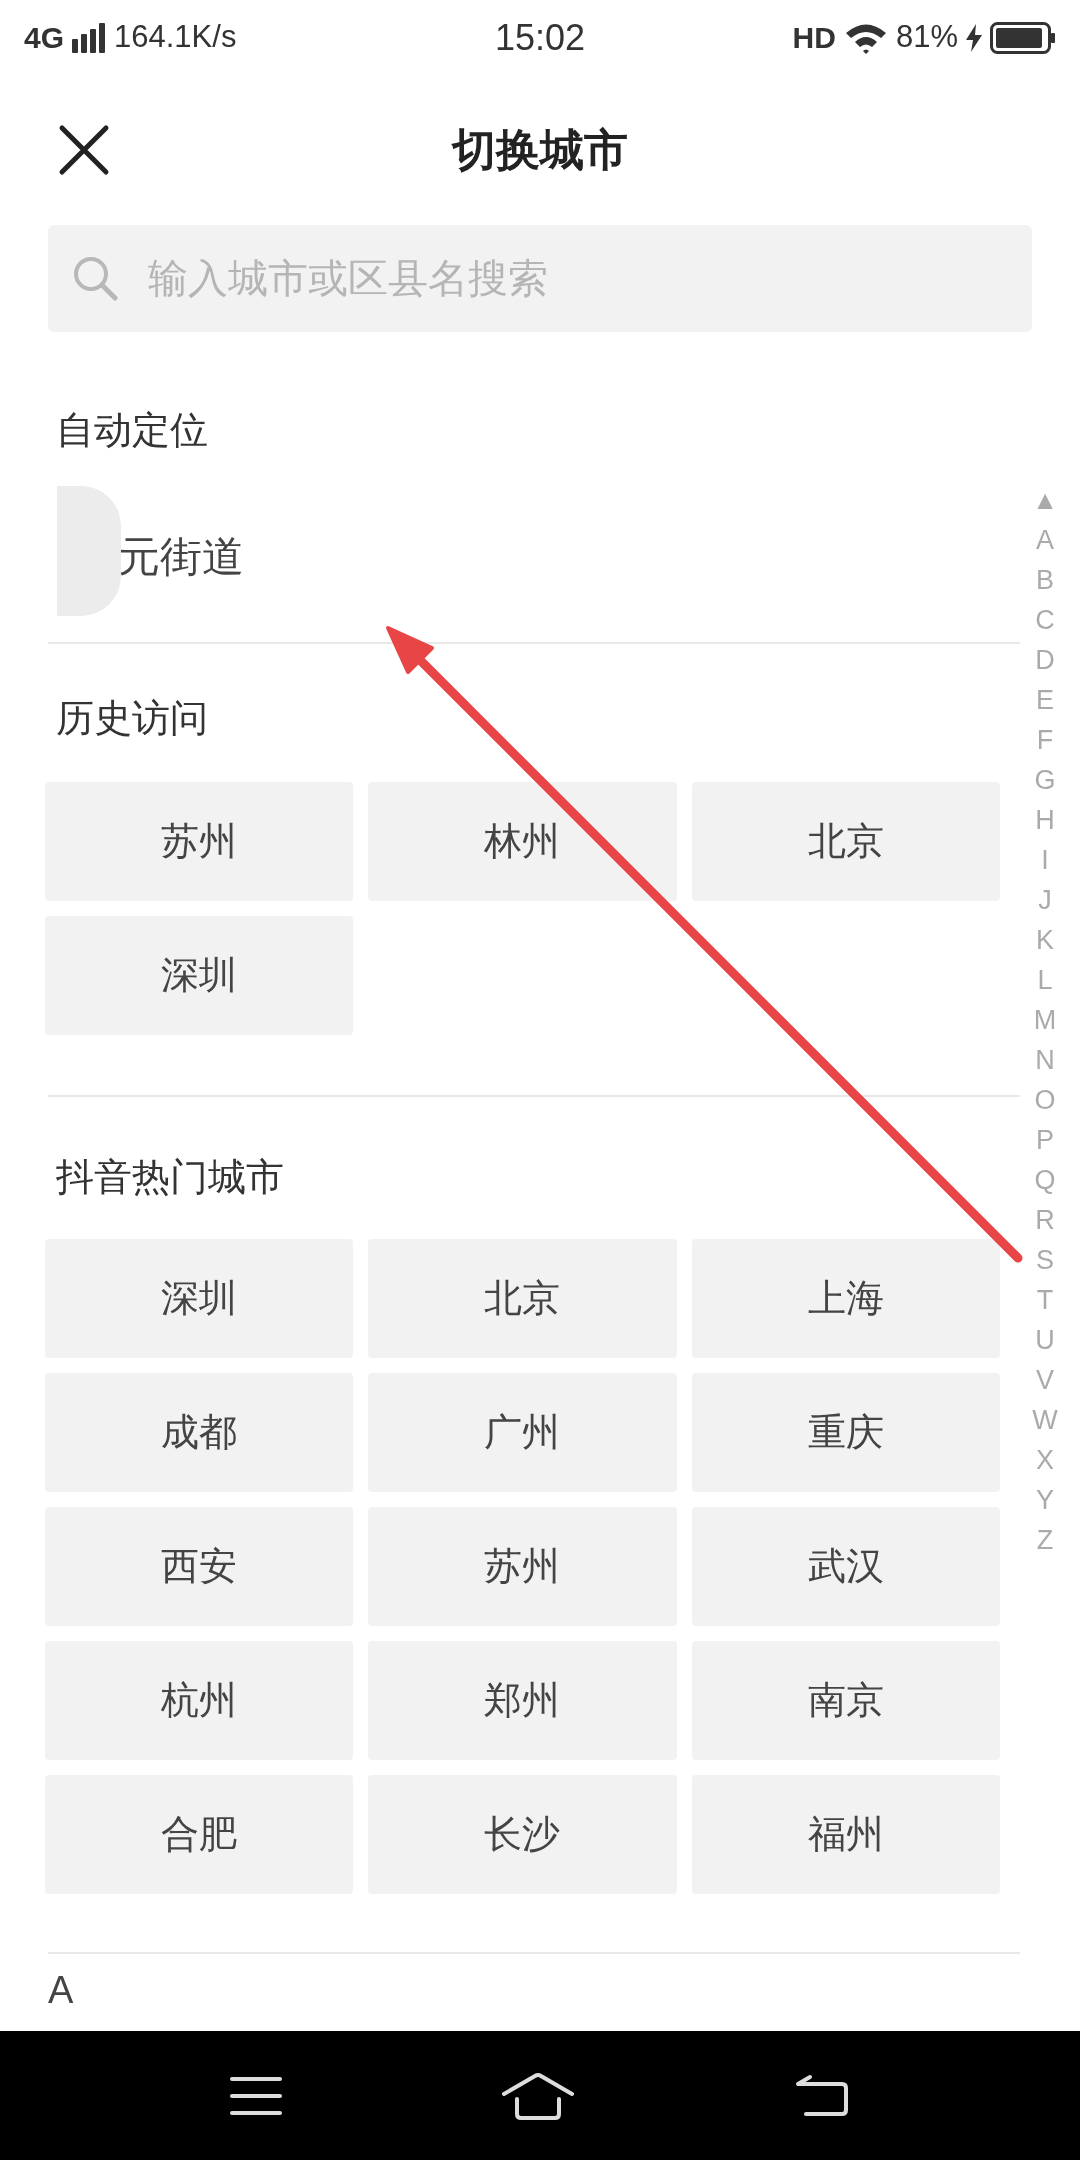 This screenshot has width=1080, height=2160. What do you see at coordinates (199, 1432) in the screenshot?
I see `city-button: 成都` at bounding box center [199, 1432].